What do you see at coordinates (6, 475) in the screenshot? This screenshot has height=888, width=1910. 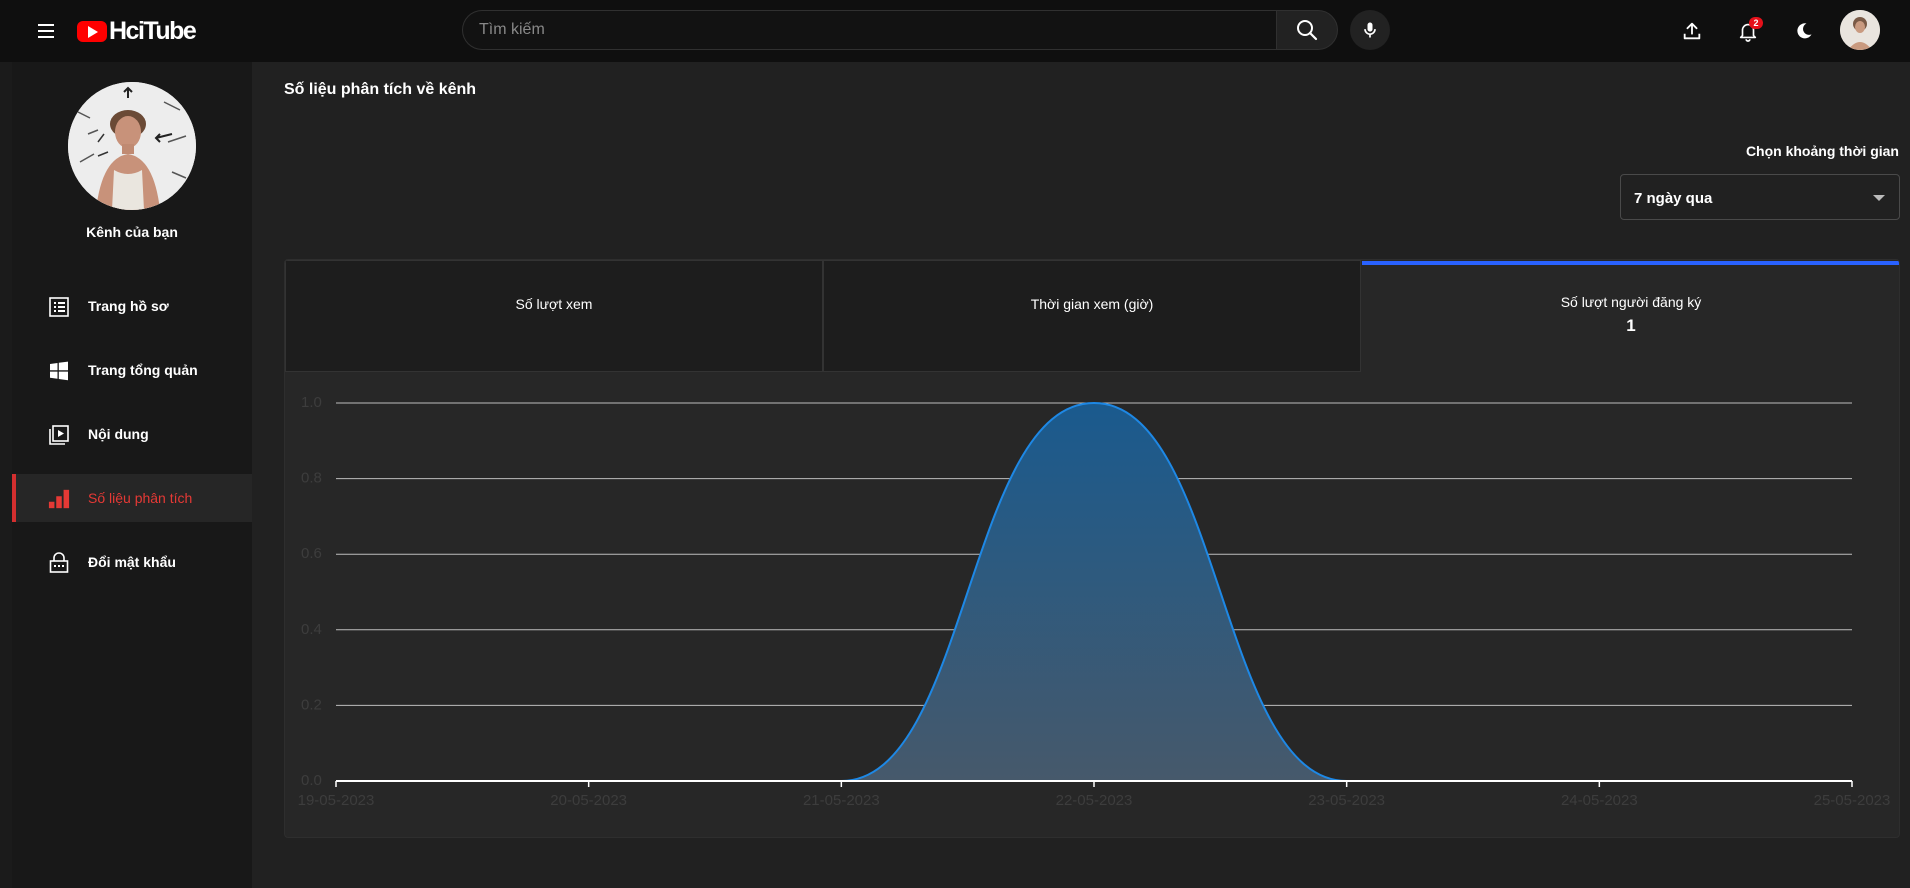 I see `sidebar-edge` at bounding box center [6, 475].